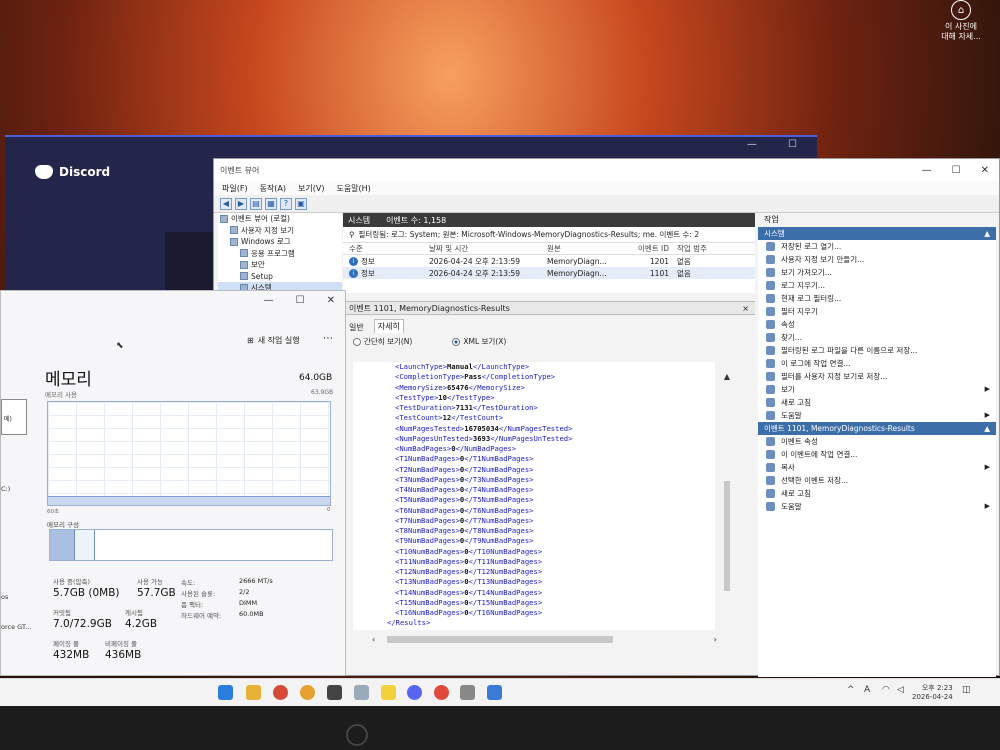 The width and height of the screenshot is (1000, 750). I want to click on forward-icon: ▶, so click(241, 203).